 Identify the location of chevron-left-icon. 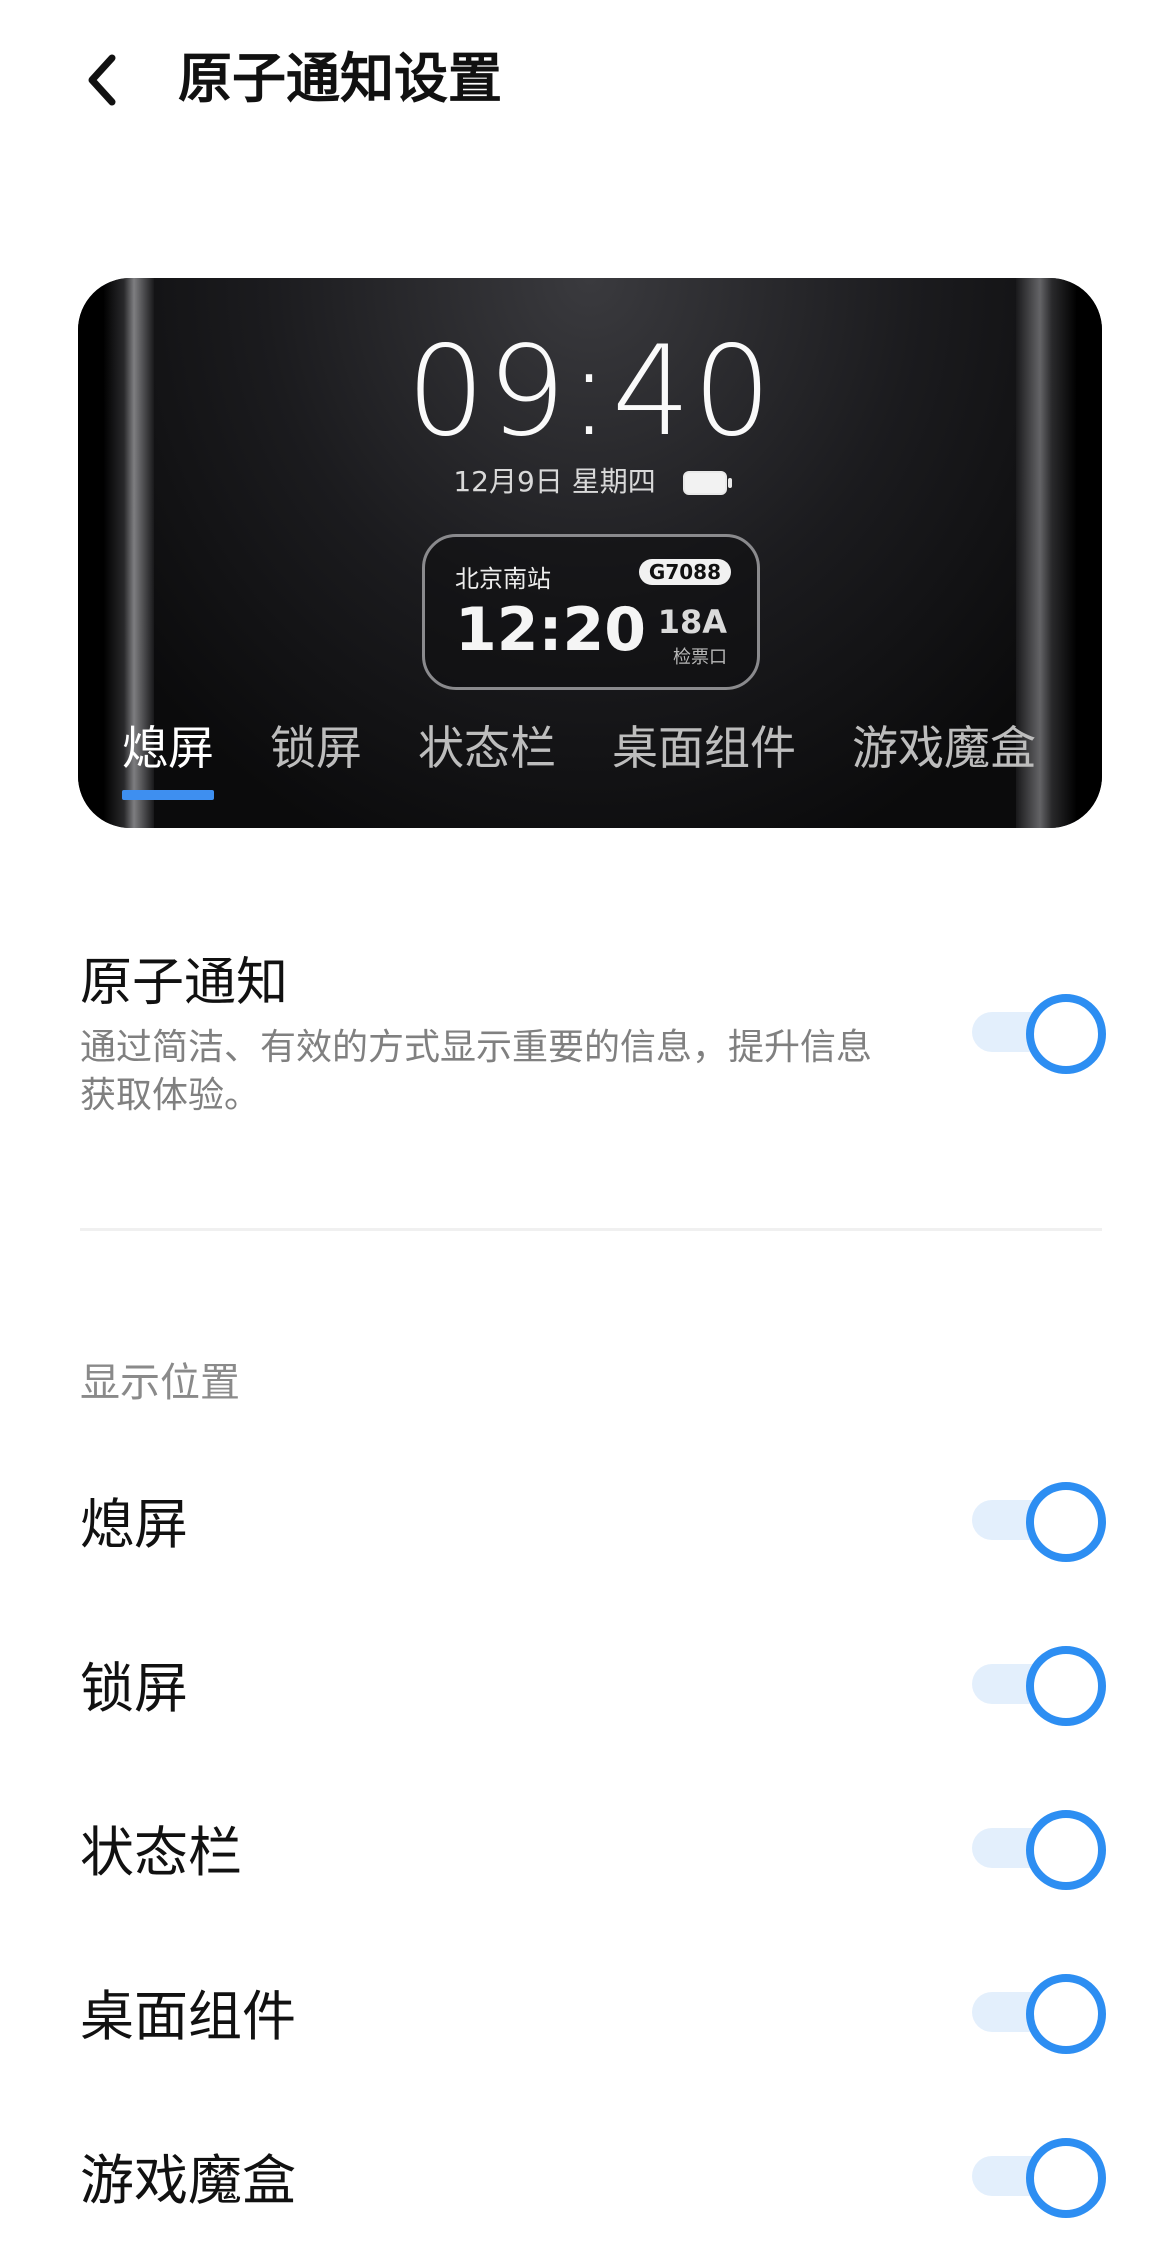
(102, 80).